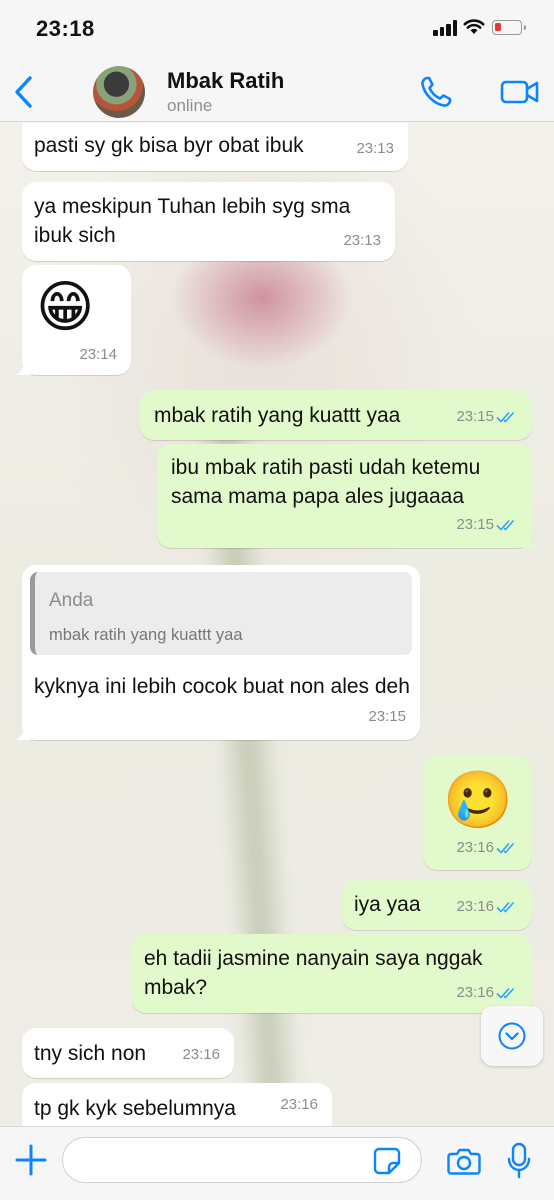 This screenshot has width=554, height=1200. I want to click on sticker-icon, so click(387, 1161).